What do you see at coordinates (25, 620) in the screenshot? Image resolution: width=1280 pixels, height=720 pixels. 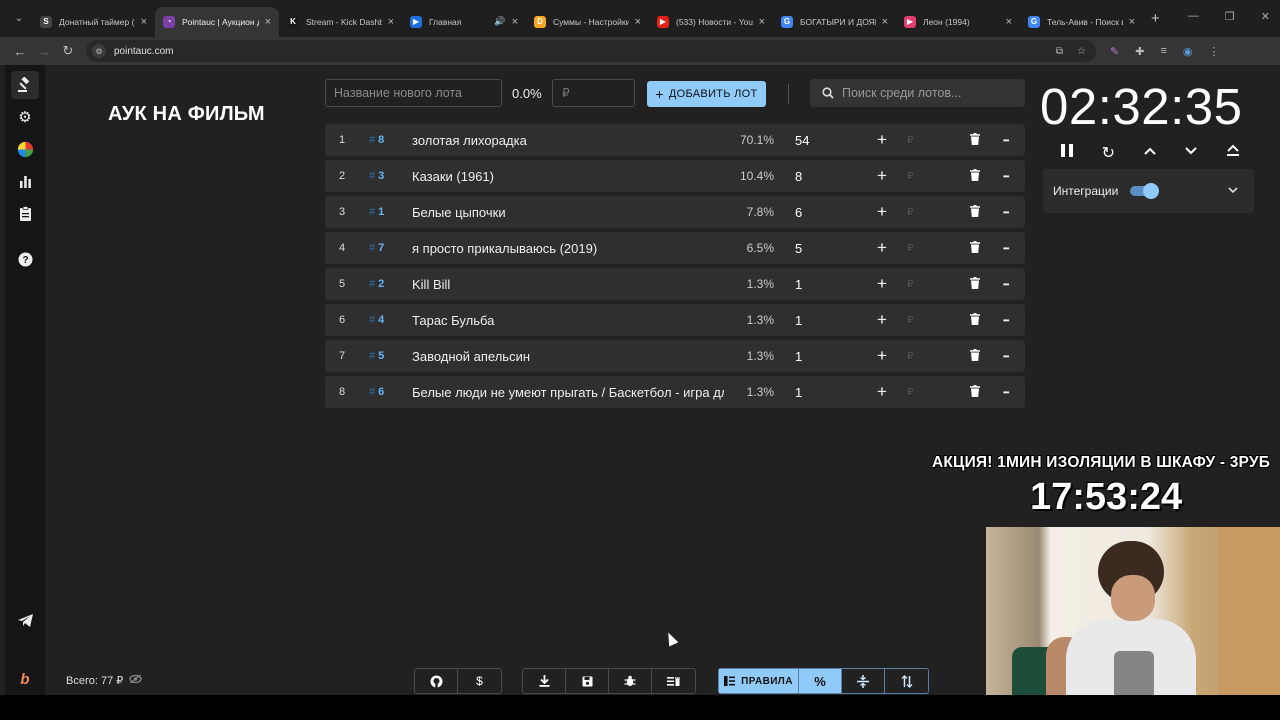 I see `telegram-icon` at bounding box center [25, 620].